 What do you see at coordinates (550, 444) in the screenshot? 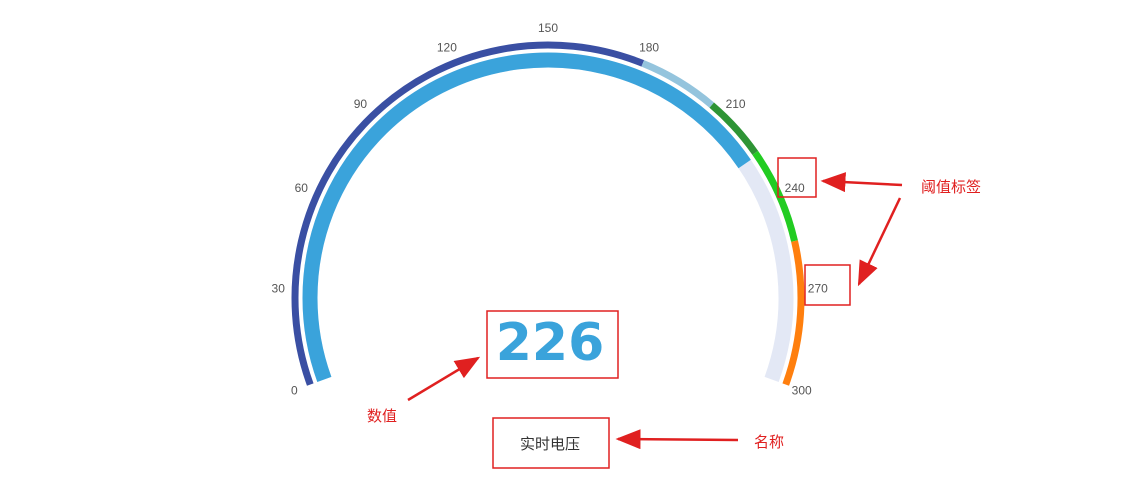
I see `gauge-name: 实时电压` at bounding box center [550, 444].